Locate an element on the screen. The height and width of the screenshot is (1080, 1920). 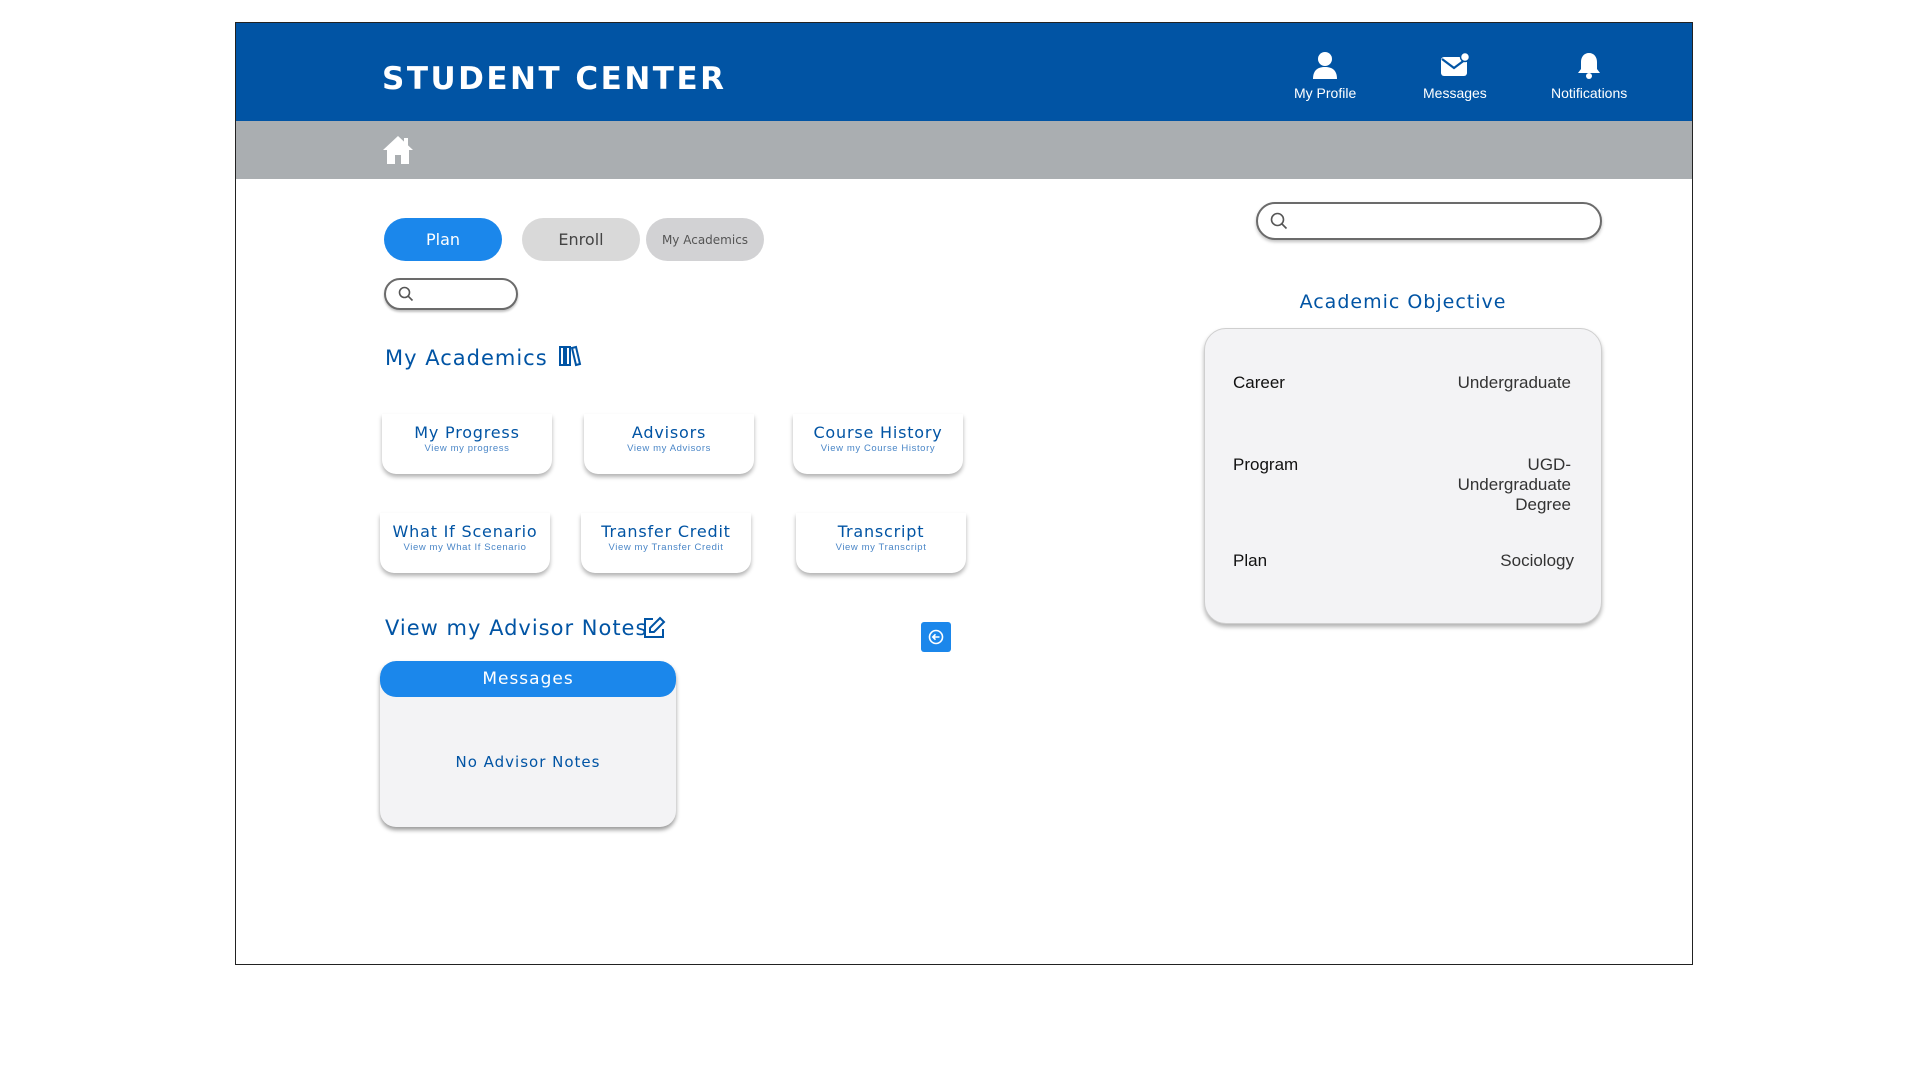
nav-my-profile: My Profile is located at coordinates (1325, 76).